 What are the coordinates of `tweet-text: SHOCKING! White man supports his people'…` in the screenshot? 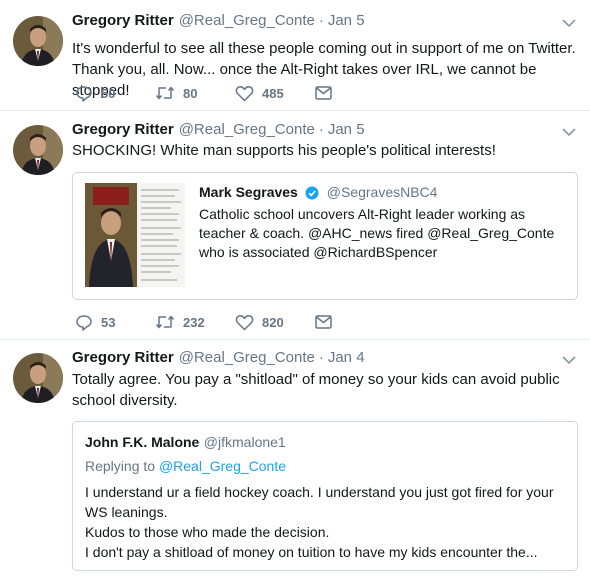 It's located at (284, 150).